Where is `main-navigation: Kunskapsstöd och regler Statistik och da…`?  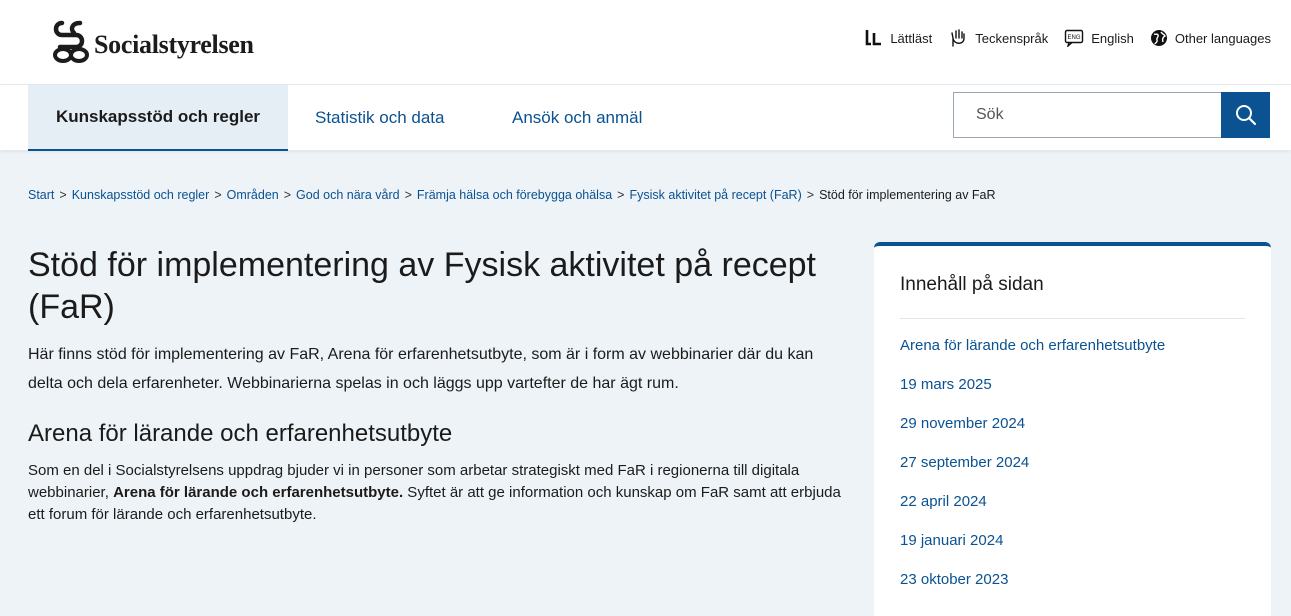 main-navigation: Kunskapsstöd och regler Statistik och da… is located at coordinates (645, 117).